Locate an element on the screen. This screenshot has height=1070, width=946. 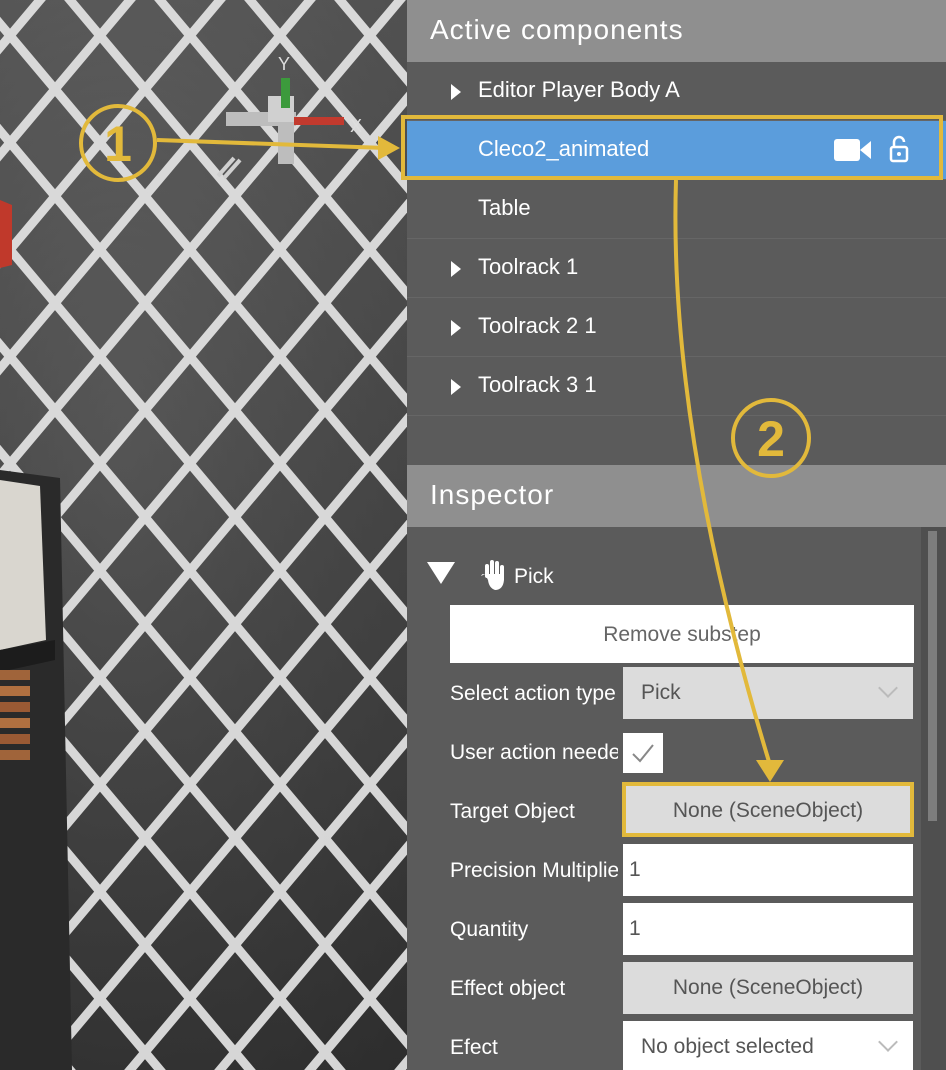
remove-substep-button: Remove substep is located at coordinates (682, 634).